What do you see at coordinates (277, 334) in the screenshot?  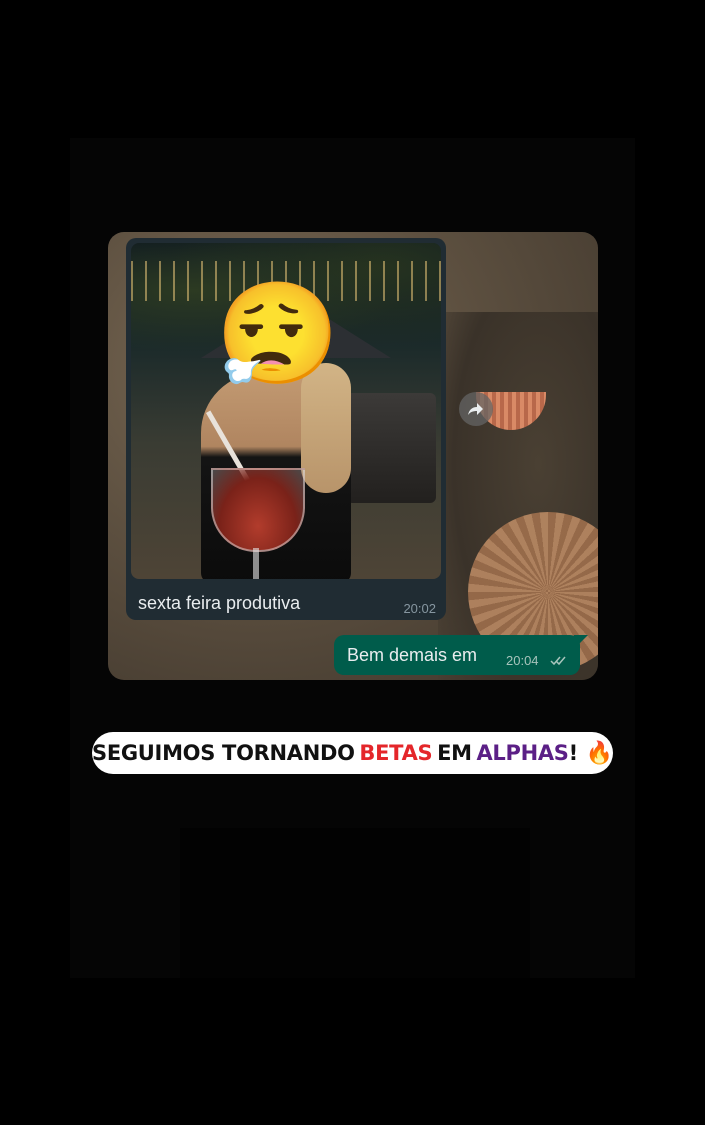 I see `face-exhaling-emoji: 😮‍💨` at bounding box center [277, 334].